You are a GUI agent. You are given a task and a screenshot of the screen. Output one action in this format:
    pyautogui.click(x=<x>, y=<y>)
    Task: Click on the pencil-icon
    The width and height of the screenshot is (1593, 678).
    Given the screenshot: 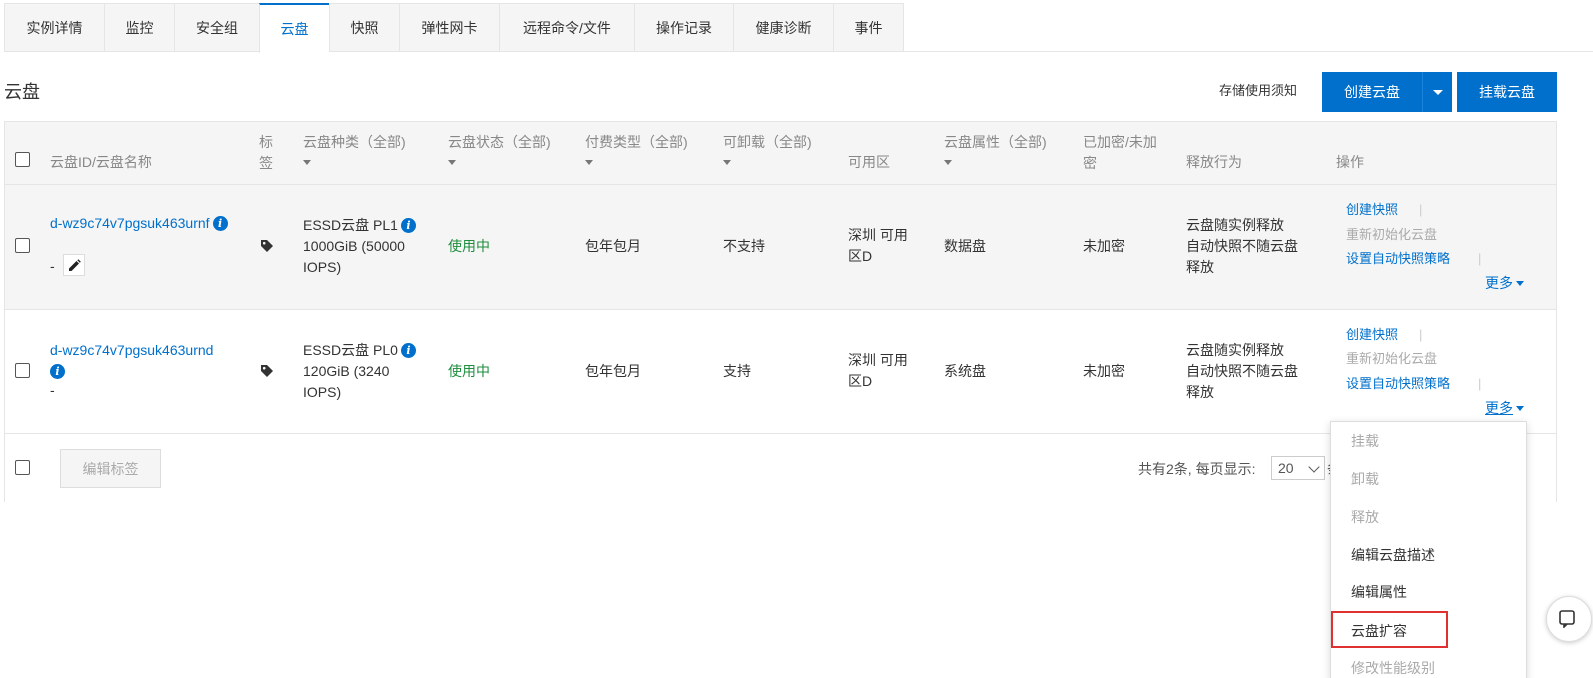 What is the action you would take?
    pyautogui.click(x=74, y=264)
    